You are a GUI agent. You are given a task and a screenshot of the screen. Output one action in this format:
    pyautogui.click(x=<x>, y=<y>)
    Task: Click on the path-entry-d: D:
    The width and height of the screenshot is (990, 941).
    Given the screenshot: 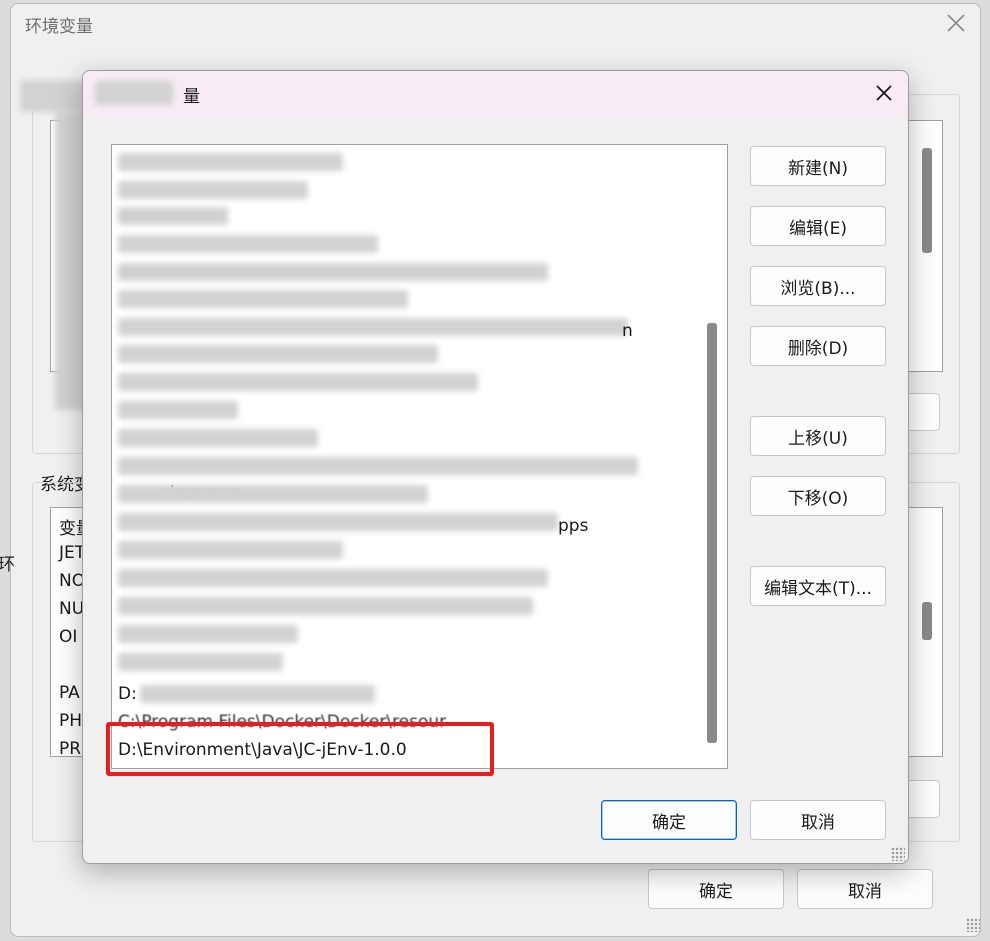 What is the action you would take?
    pyautogui.click(x=124, y=693)
    